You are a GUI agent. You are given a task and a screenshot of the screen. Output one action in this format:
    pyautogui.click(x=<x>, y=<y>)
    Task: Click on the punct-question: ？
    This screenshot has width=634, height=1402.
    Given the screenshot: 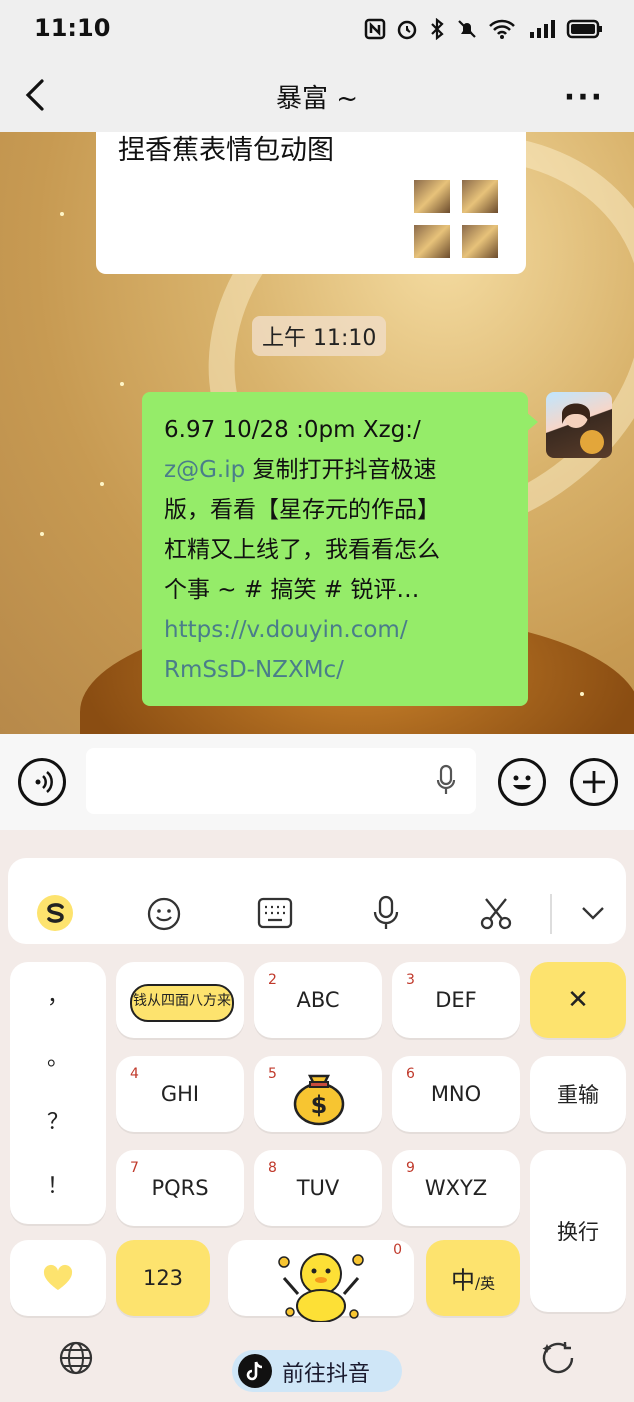 What is the action you would take?
    pyautogui.click(x=58, y=1120)
    